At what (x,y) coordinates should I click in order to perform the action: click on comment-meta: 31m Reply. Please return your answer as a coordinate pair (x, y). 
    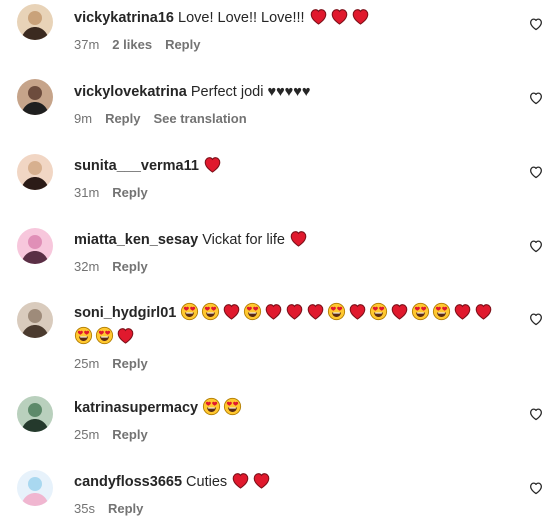
    Looking at the image, I should click on (117, 192).